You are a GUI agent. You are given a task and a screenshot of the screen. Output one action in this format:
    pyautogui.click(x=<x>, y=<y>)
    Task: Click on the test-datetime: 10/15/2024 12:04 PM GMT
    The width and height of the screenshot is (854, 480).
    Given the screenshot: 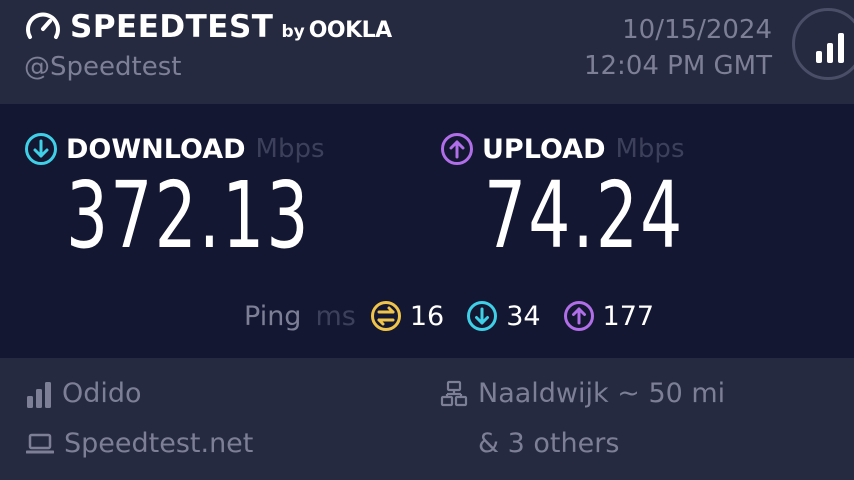 What is the action you would take?
    pyautogui.click(x=678, y=48)
    